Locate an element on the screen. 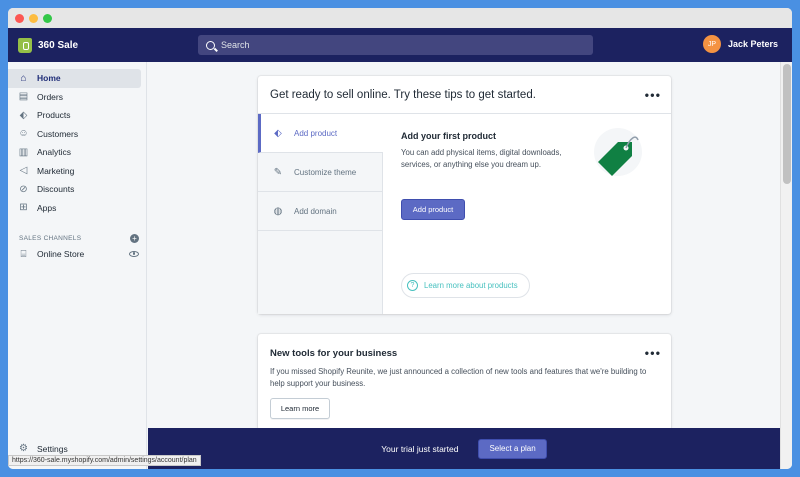 The height and width of the screenshot is (477, 800). person-icon: ☺ is located at coordinates (23, 134).